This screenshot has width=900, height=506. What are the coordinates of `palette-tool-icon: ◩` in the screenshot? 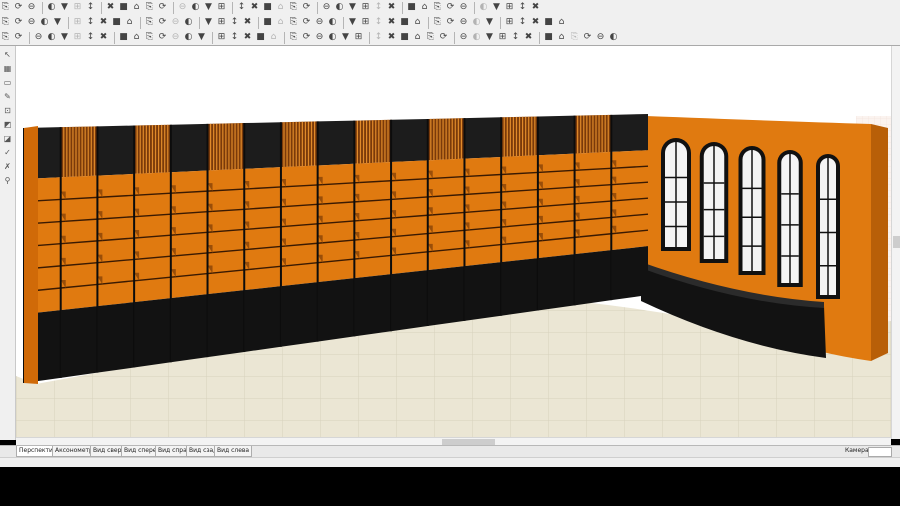 It's located at (7, 124).